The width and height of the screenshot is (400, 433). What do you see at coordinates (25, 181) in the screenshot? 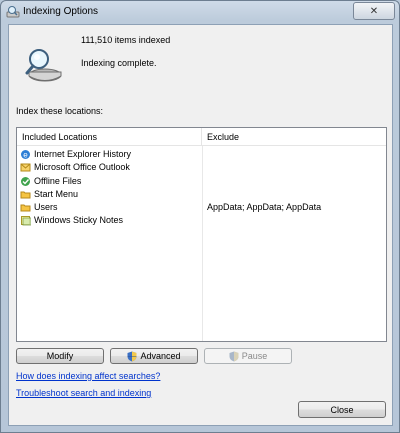
I see `offline-files-icon` at bounding box center [25, 181].